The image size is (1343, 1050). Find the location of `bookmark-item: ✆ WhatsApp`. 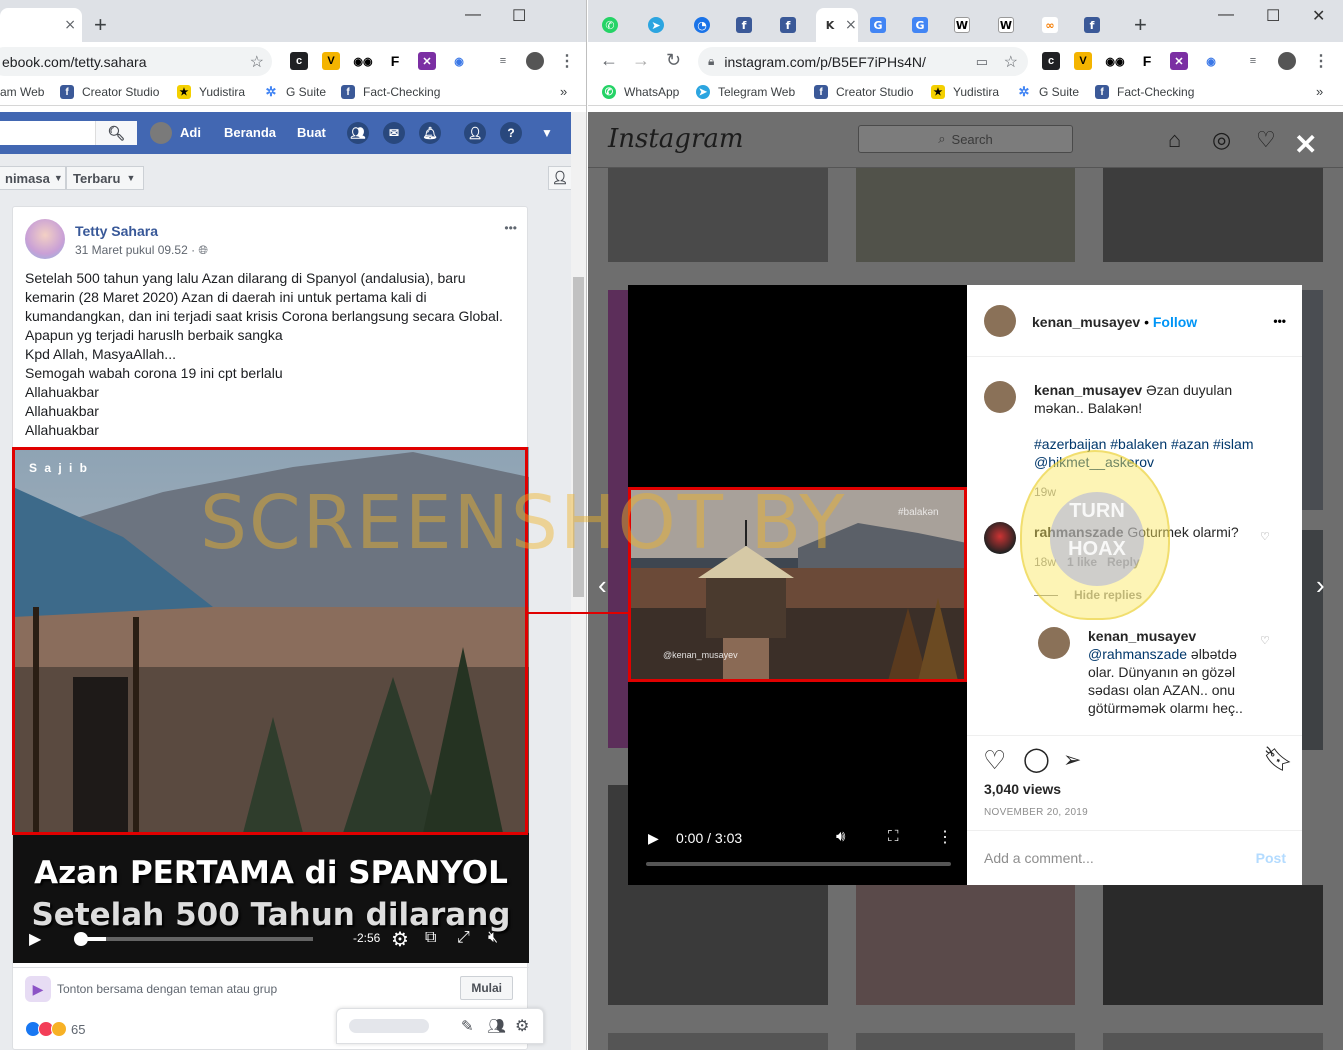

bookmark-item: ✆ WhatsApp is located at coordinates (640, 92).